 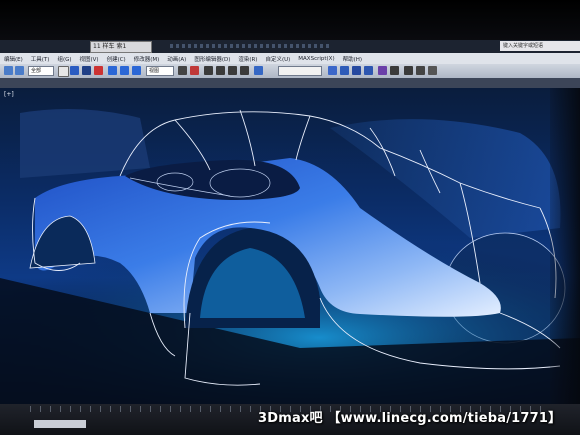 What do you see at coordinates (121, 47) in the screenshot?
I see `document-tab: 11 样车 索1` at bounding box center [121, 47].